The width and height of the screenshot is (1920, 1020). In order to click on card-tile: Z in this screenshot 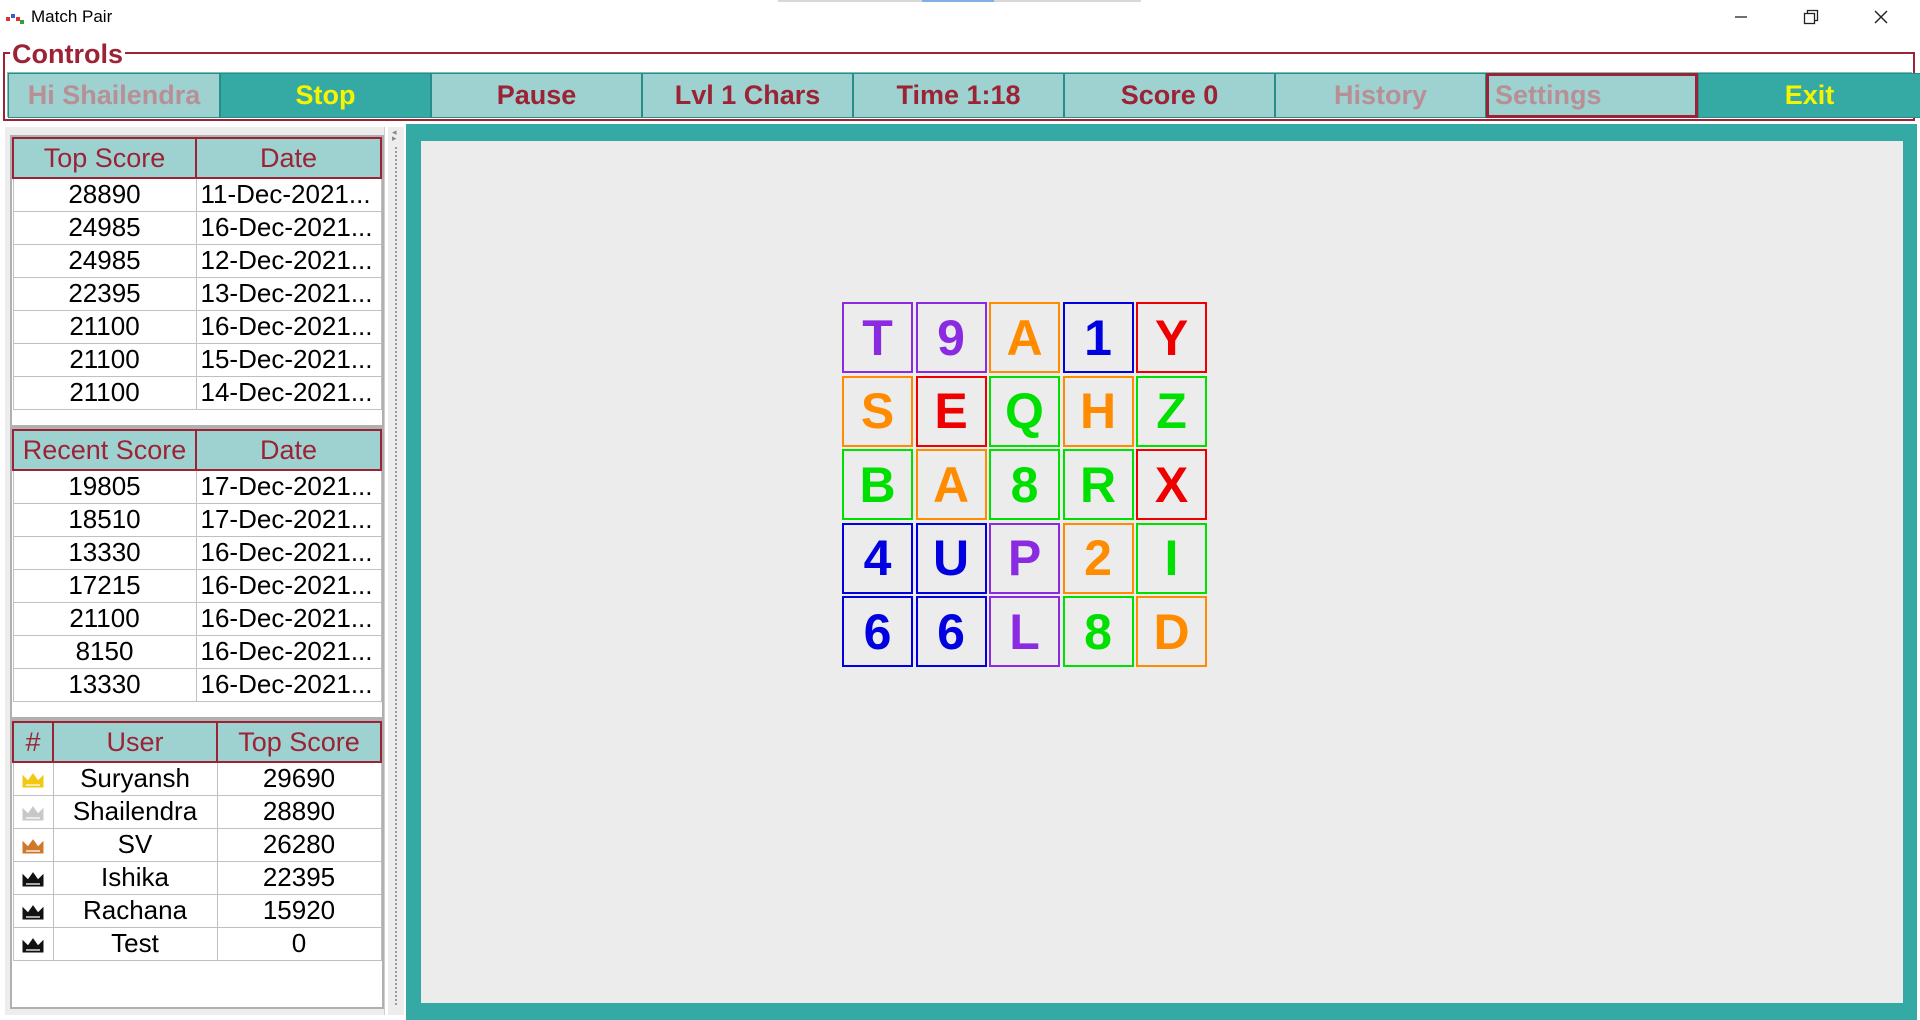, I will do `click(1171, 411)`.